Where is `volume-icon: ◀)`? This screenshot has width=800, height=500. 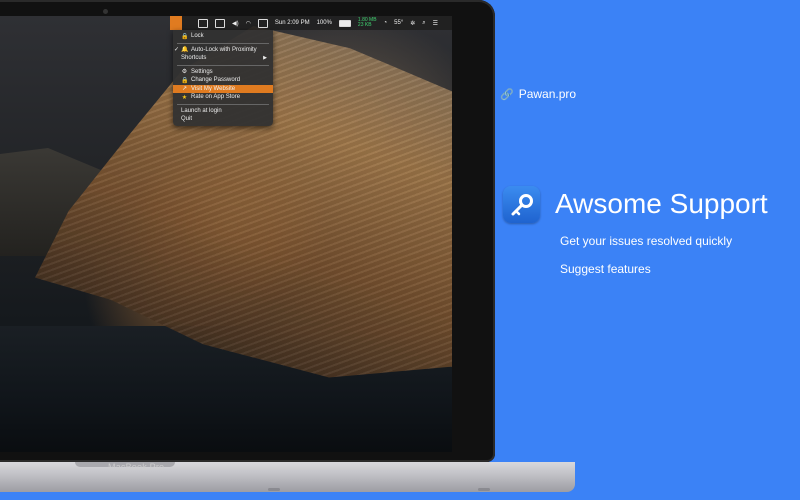 volume-icon: ◀) is located at coordinates (235, 23).